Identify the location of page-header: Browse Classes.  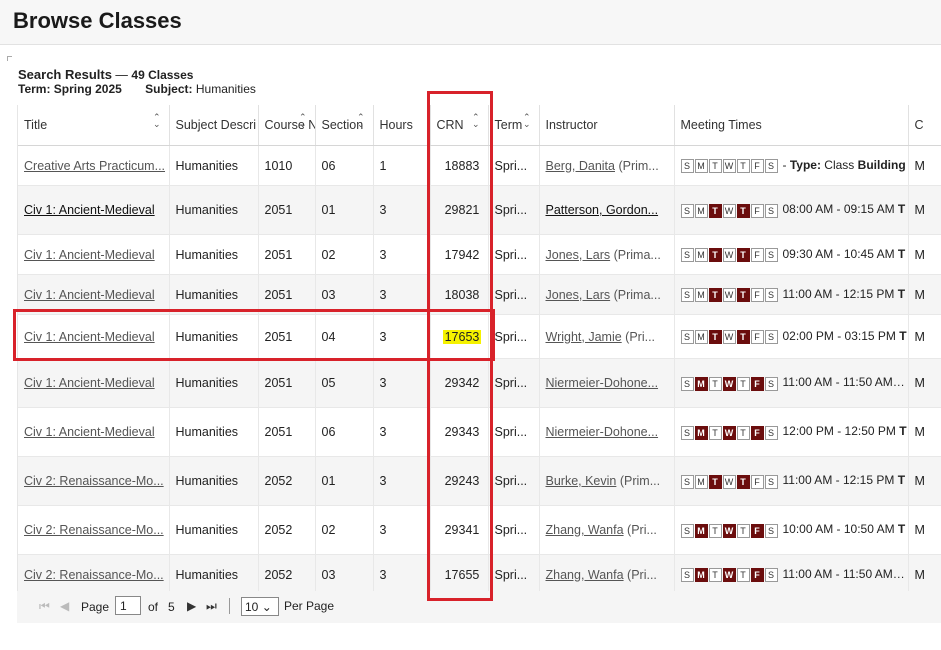
(470, 22).